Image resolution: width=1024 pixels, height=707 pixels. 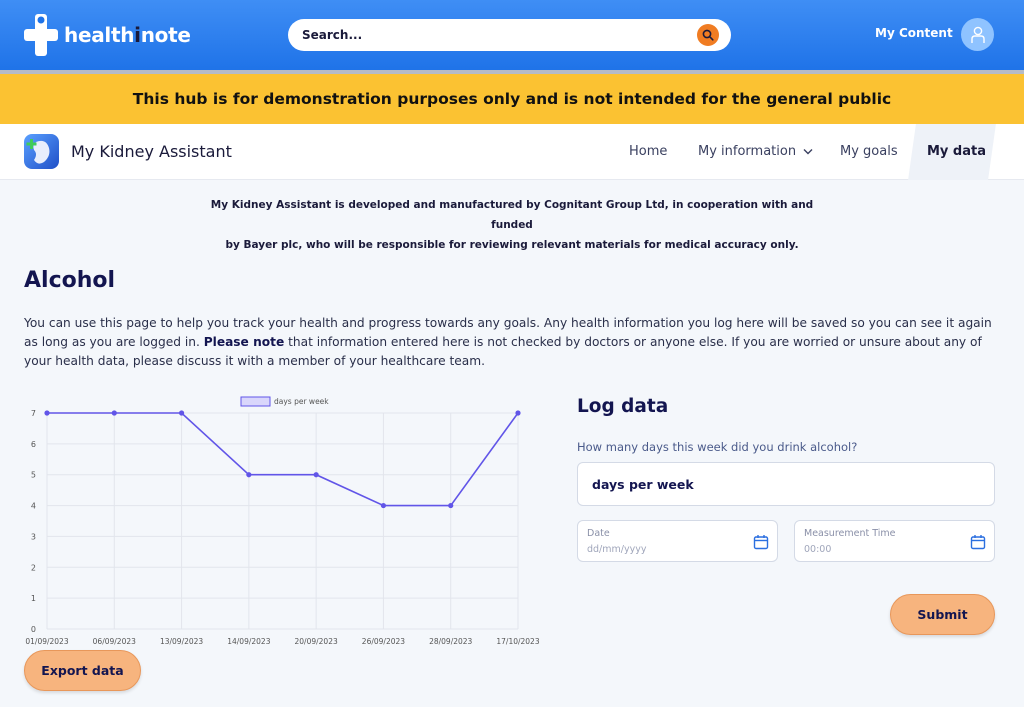 What do you see at coordinates (517, 641) in the screenshot?
I see `x-tick-label: 17/10/2023` at bounding box center [517, 641].